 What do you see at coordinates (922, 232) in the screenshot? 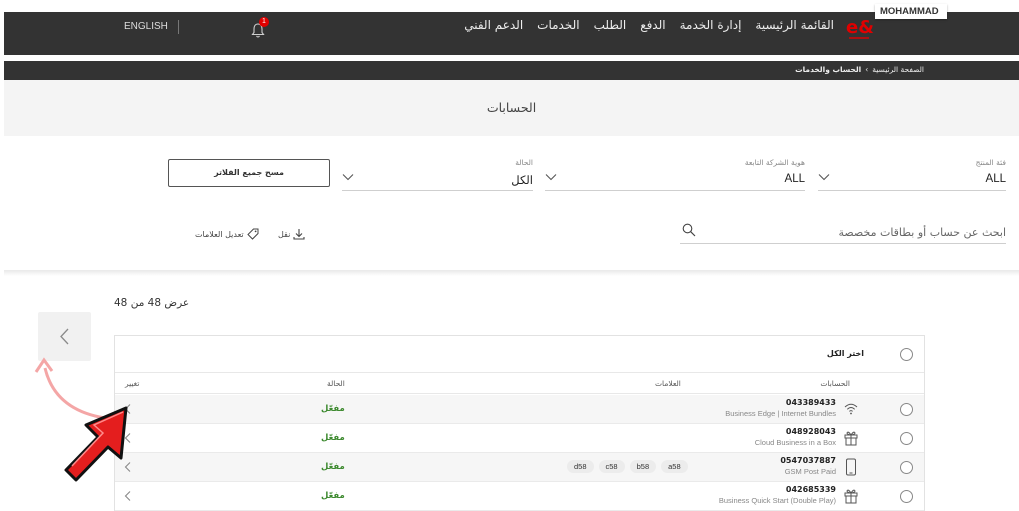
I see `search-placeholder: ابحث عن حساب أو بطاقات مخصصة` at bounding box center [922, 232].